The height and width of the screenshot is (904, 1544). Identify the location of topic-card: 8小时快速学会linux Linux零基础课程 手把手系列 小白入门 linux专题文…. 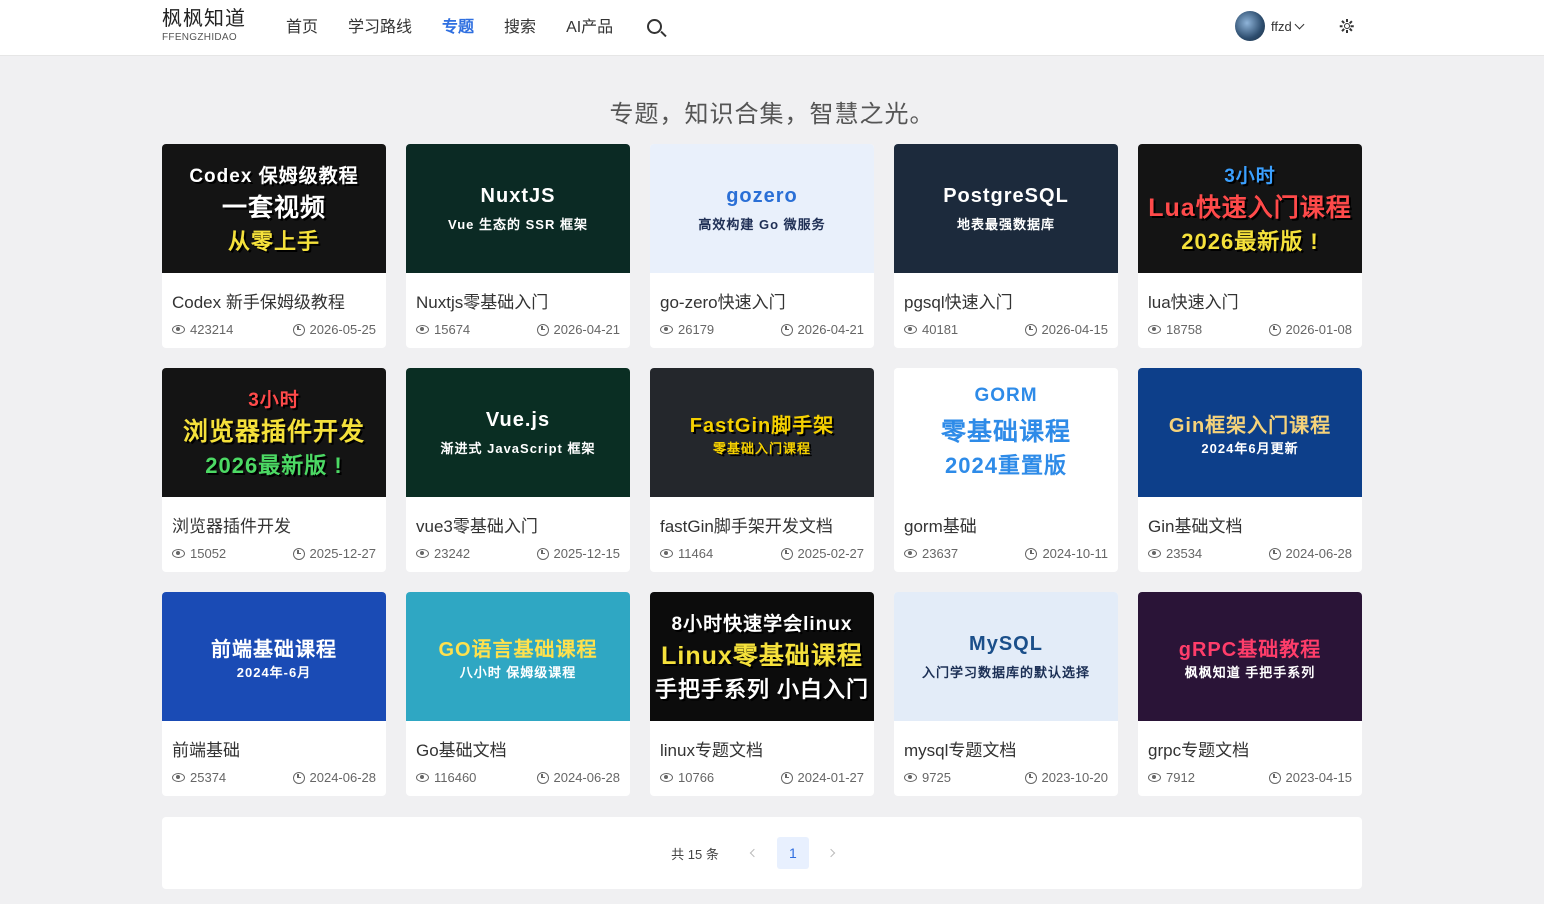
(762, 694).